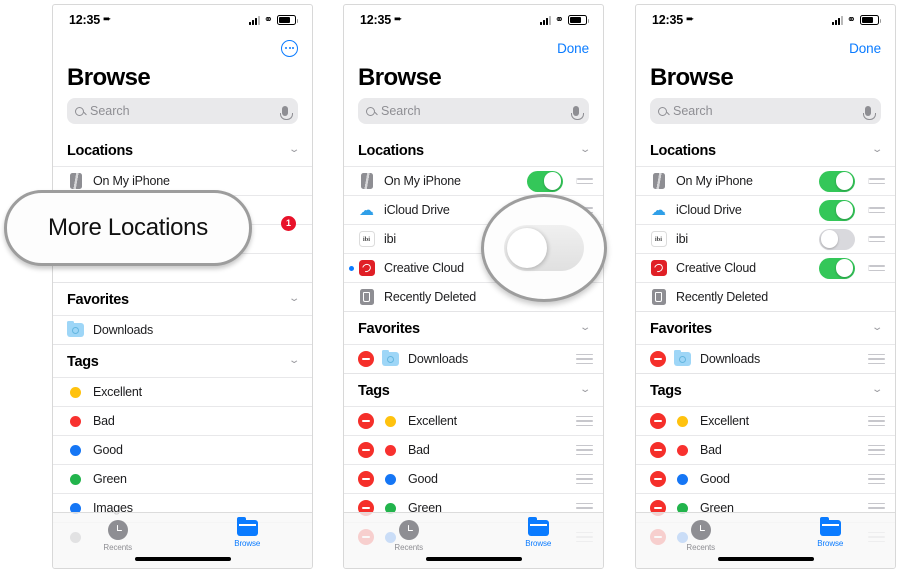  I want to click on tab-bar: Recents Browse, so click(765, 540).